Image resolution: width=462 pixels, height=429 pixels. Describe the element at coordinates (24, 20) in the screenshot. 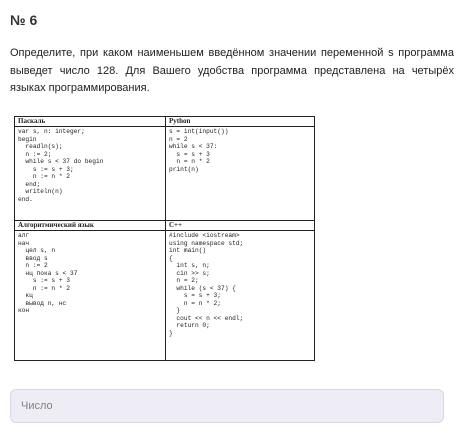

I see `task-number-title: № 6` at that location.